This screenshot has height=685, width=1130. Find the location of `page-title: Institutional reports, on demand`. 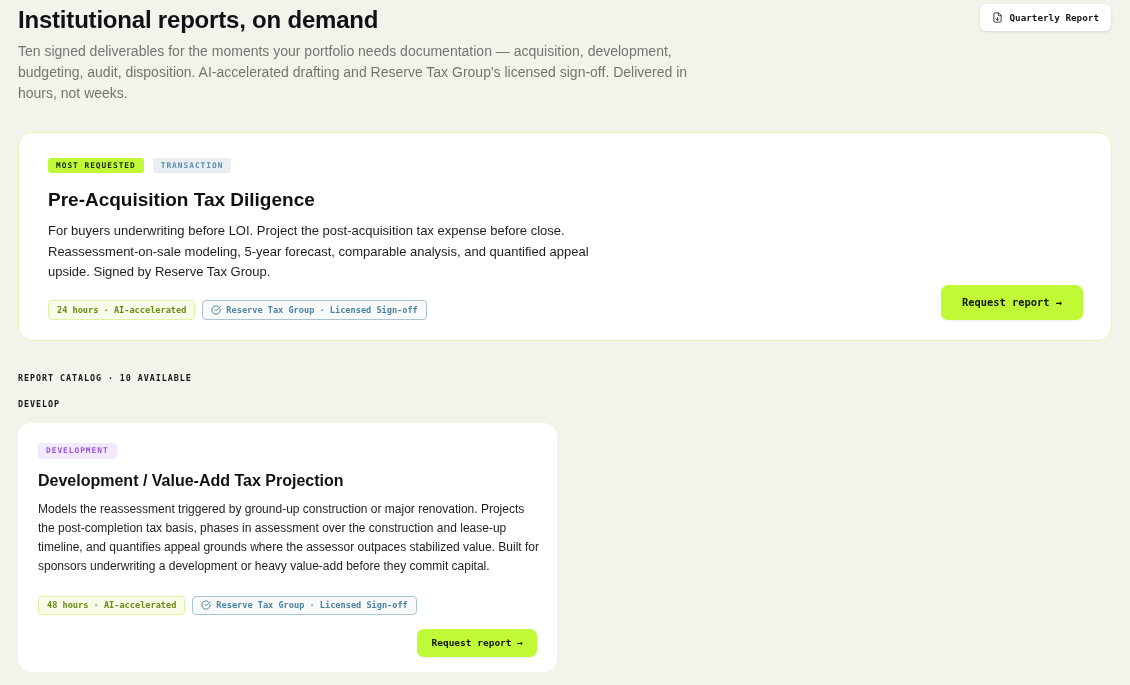

page-title: Institutional reports, on demand is located at coordinates (199, 20).